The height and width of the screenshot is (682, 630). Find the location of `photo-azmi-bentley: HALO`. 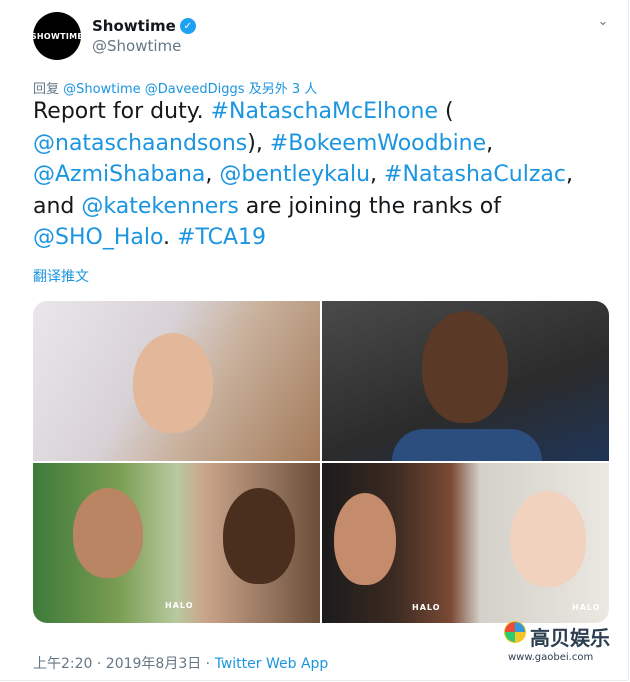

photo-azmi-bentley: HALO is located at coordinates (176, 543).